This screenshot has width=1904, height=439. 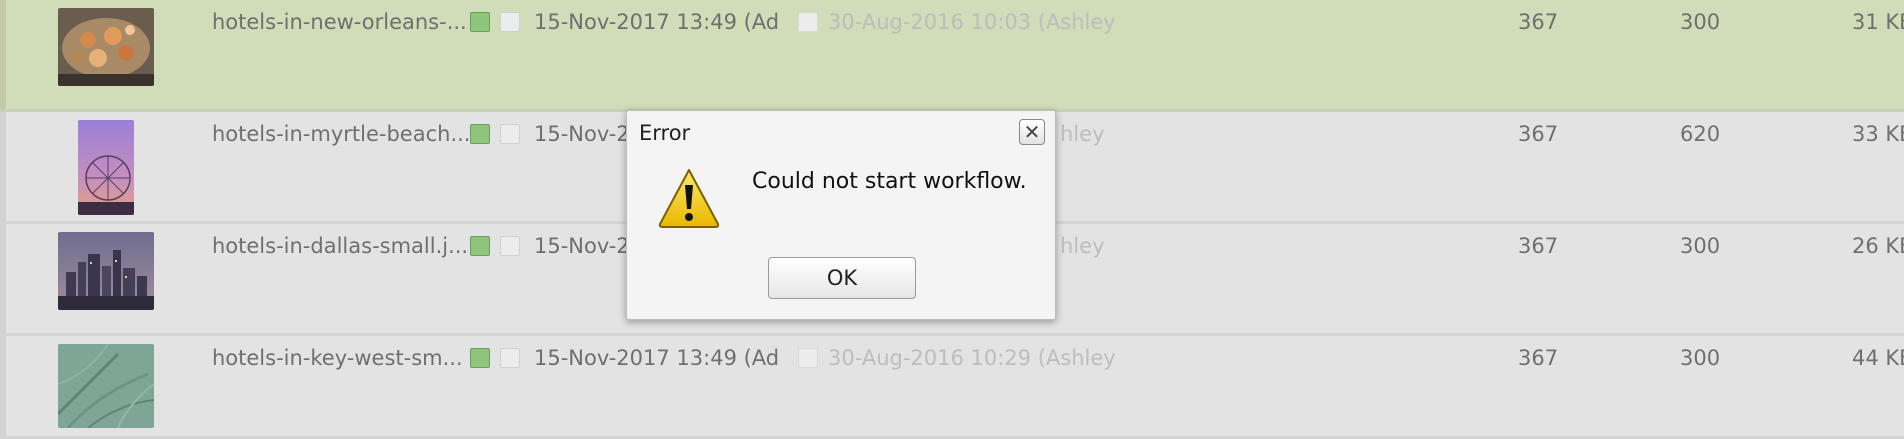 I want to click on ok-button: OK, so click(x=842, y=278).